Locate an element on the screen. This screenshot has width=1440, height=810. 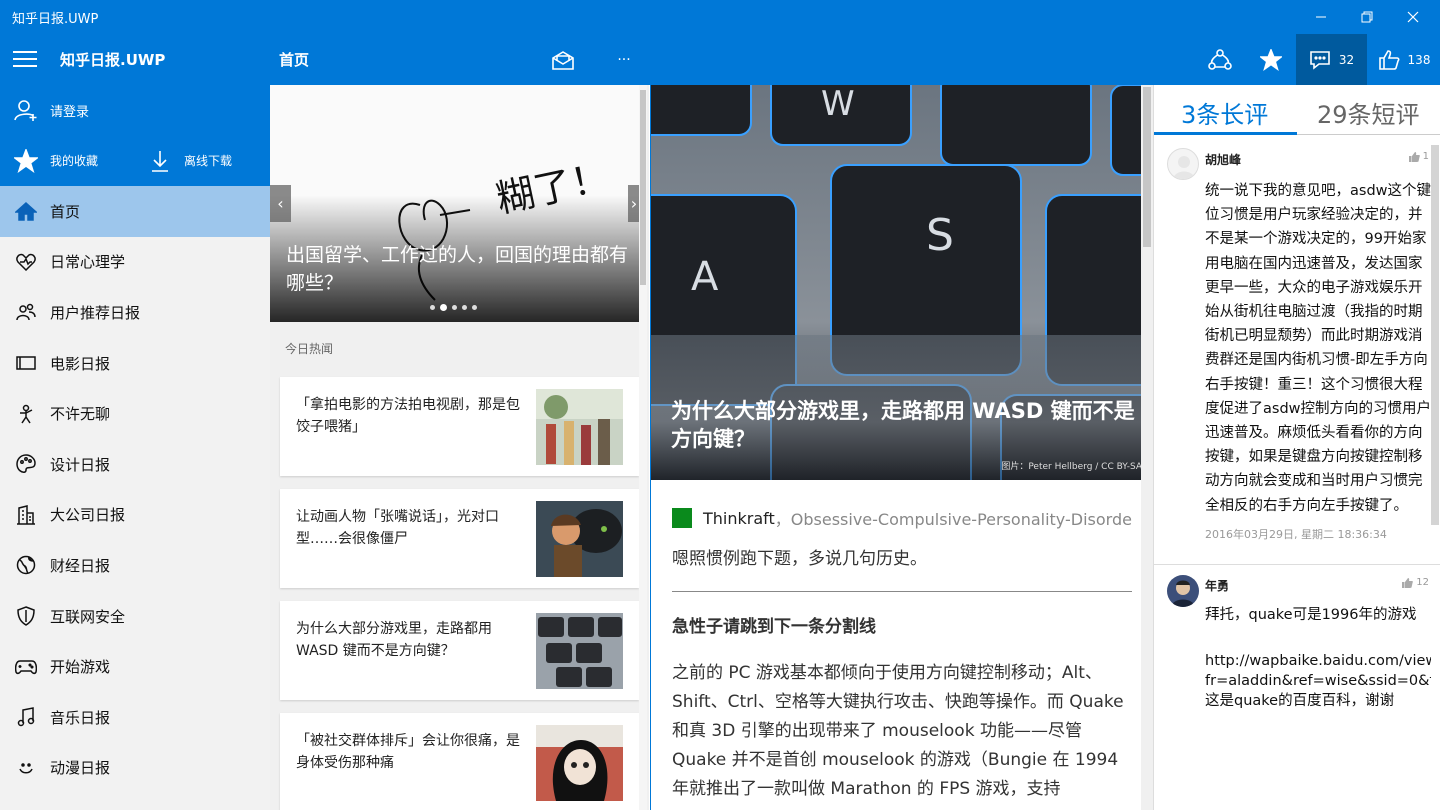
share-button is located at coordinates (1220, 59).